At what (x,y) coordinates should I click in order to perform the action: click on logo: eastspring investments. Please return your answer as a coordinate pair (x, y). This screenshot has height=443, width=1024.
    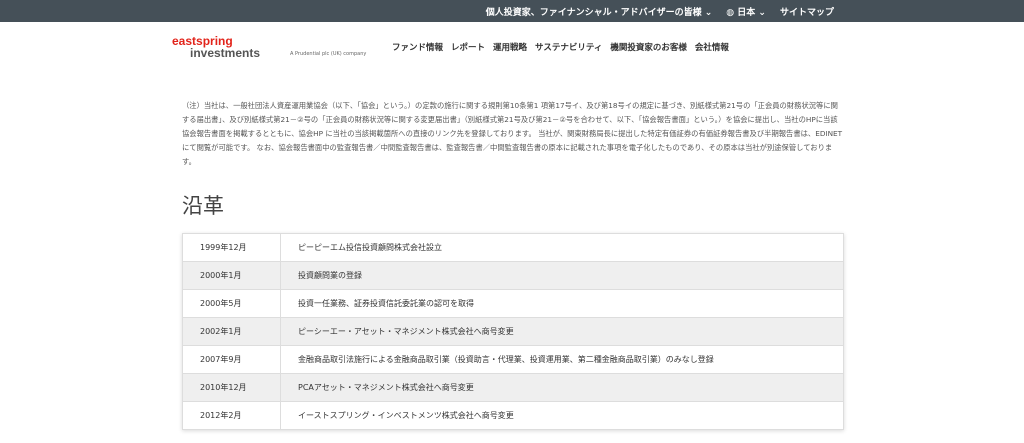
    Looking at the image, I should click on (227, 47).